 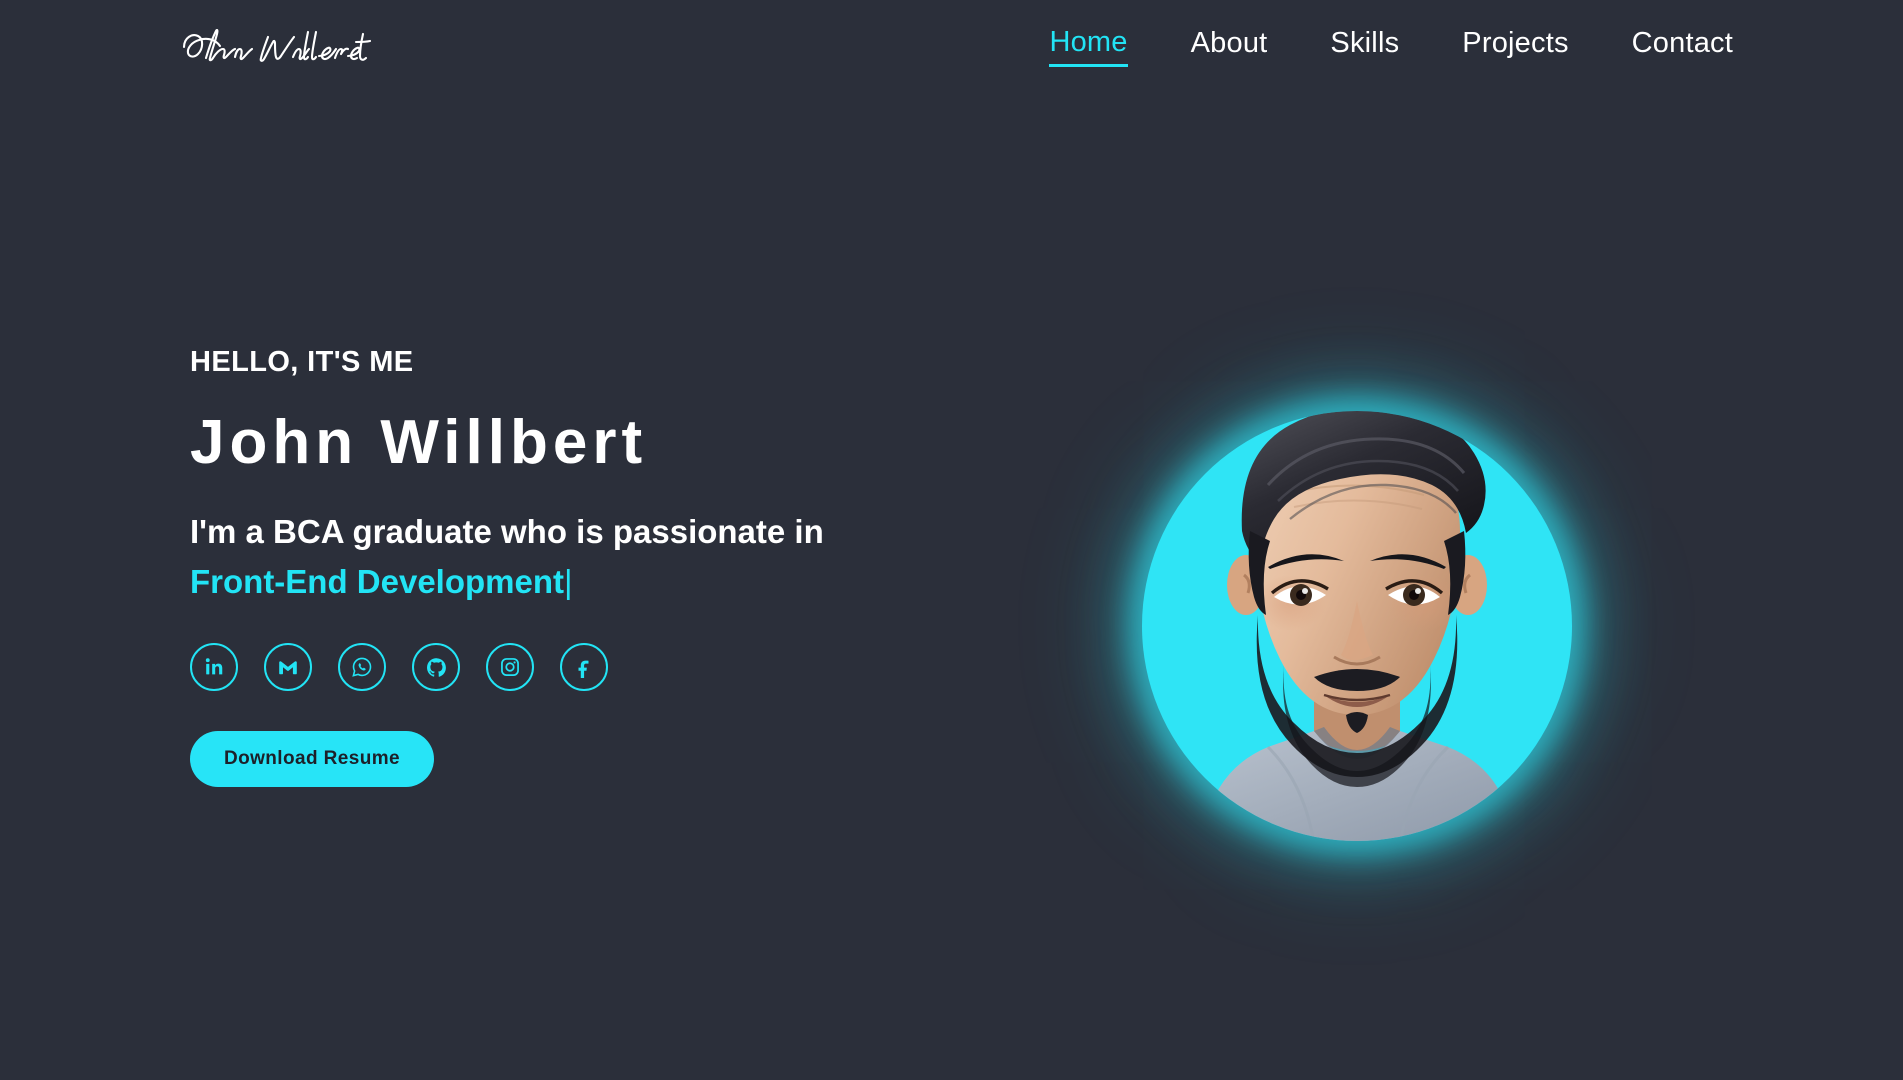 I want to click on social-link-gmail, so click(x=288, y=667).